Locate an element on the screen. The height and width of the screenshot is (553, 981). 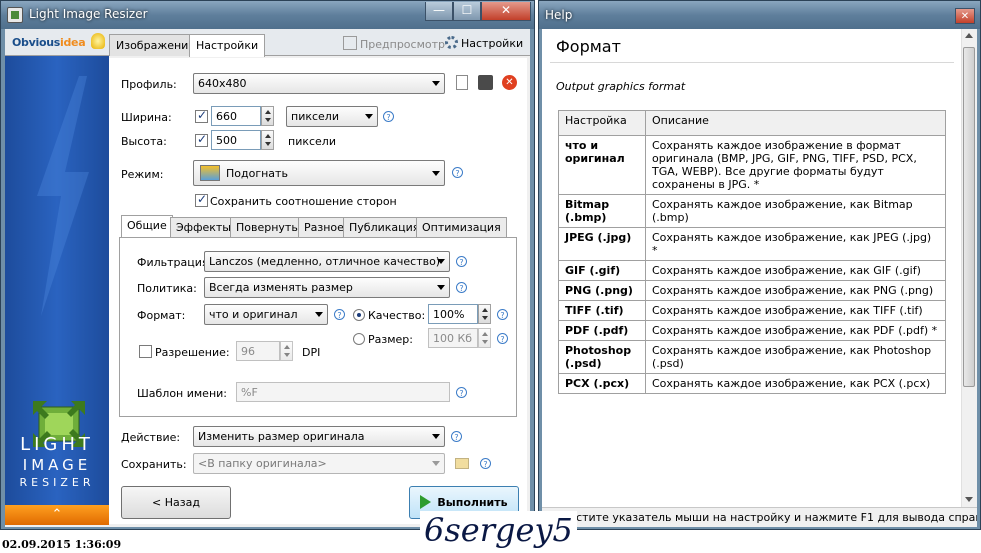
quality-label: Качество: is located at coordinates (397, 315).